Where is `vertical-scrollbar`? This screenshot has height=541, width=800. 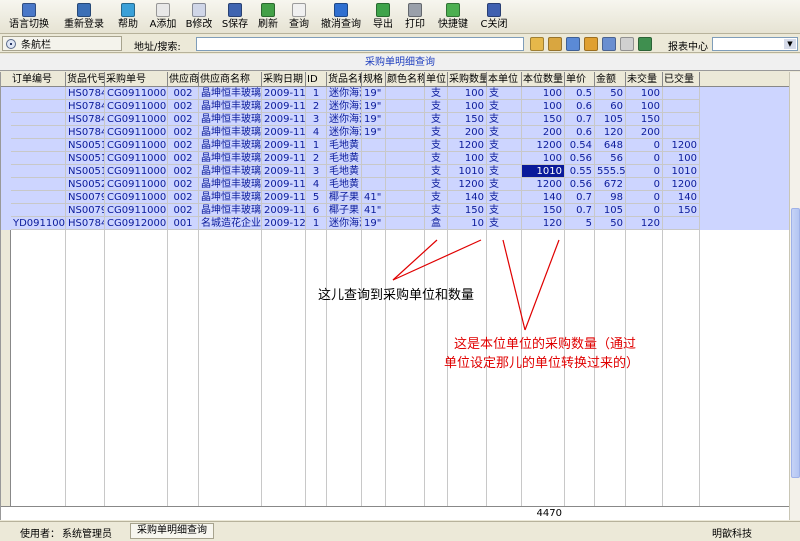 vertical-scrollbar is located at coordinates (794, 296).